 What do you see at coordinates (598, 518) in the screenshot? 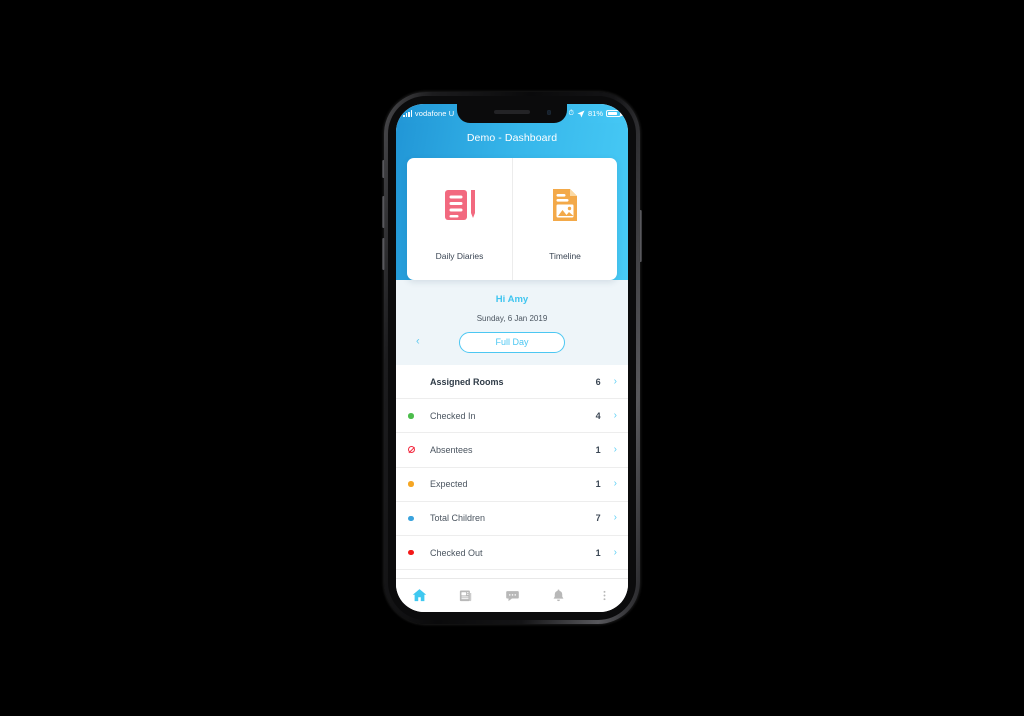
I see `row-count: 7` at bounding box center [598, 518].